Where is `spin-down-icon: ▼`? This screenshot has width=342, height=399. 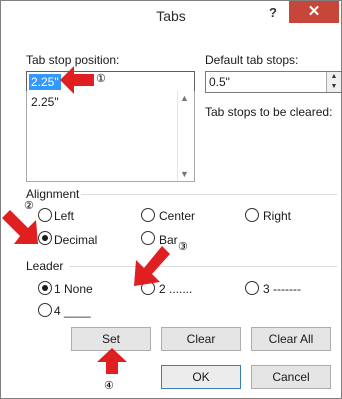 spin-down-icon: ▼ is located at coordinates (334, 87).